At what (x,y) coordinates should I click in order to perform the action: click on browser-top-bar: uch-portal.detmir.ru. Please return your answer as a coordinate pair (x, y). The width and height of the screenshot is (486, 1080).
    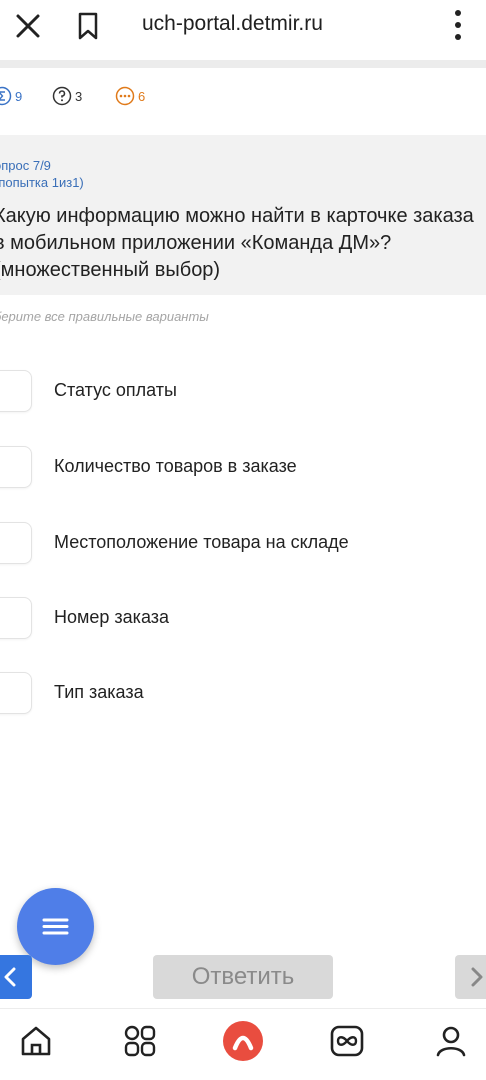
    Looking at the image, I should click on (243, 26).